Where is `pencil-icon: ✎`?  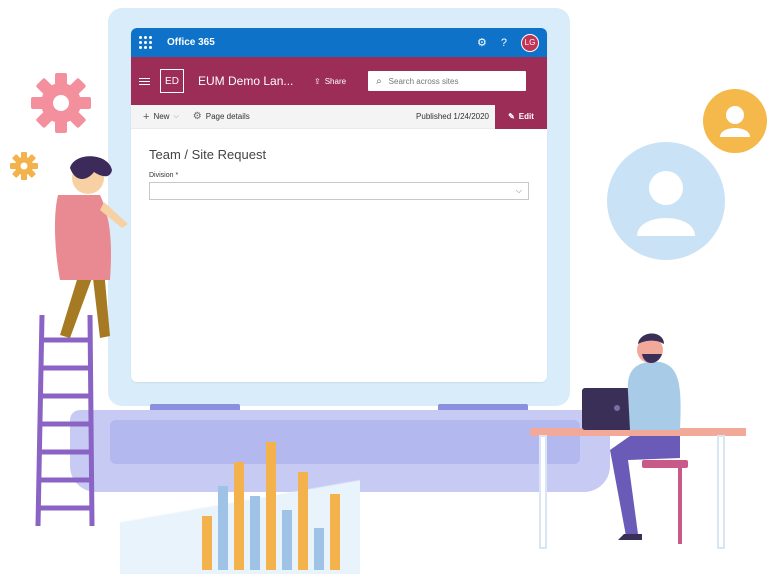 pencil-icon: ✎ is located at coordinates (511, 116).